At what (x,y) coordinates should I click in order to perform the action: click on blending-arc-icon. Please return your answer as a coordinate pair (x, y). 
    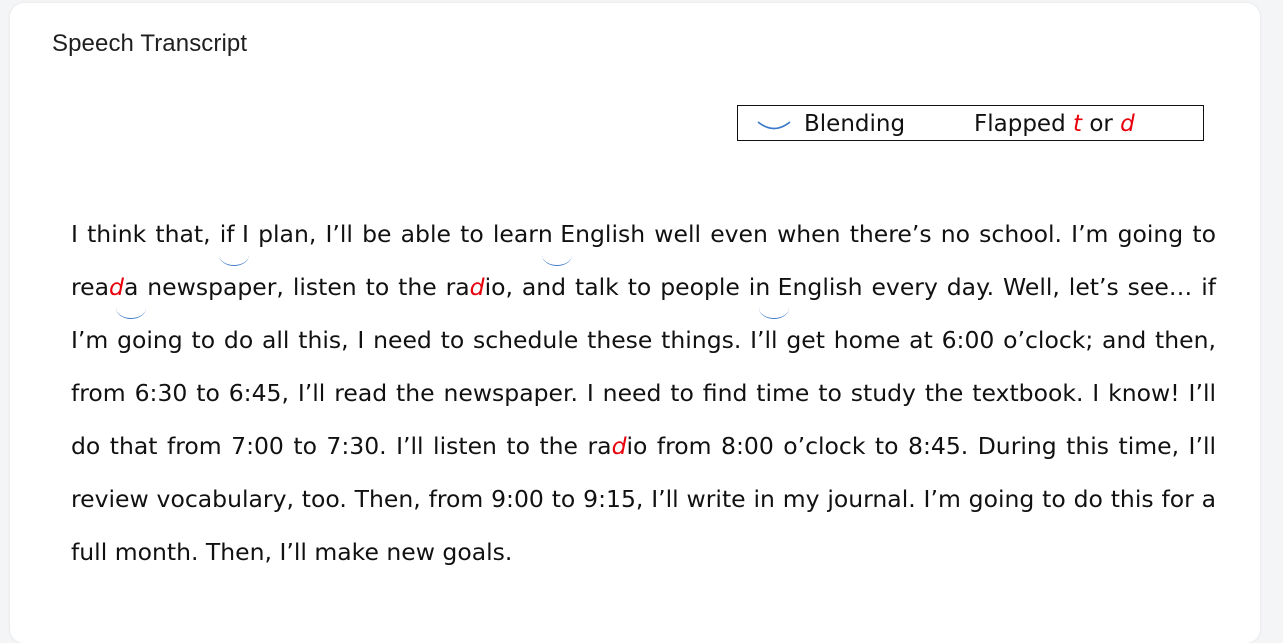
    Looking at the image, I should click on (774, 125).